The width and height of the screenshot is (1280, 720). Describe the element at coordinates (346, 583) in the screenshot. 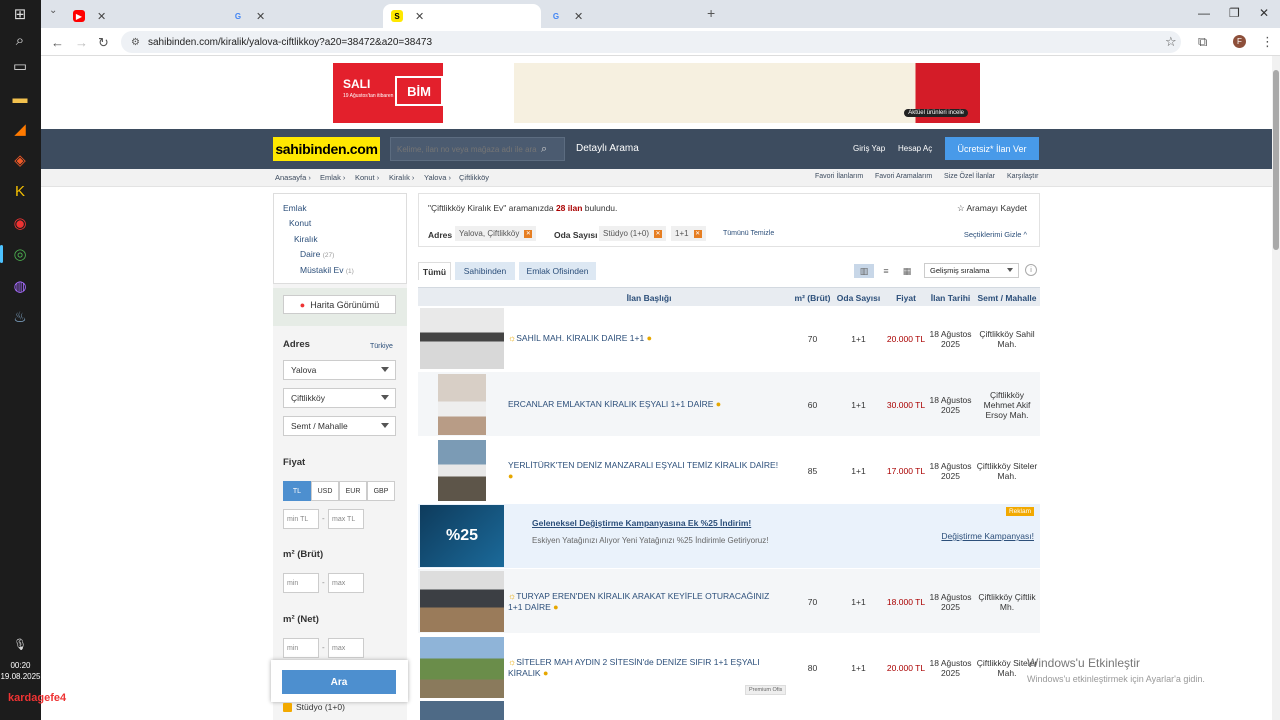

I see `m2-gross-max-input: max` at that location.